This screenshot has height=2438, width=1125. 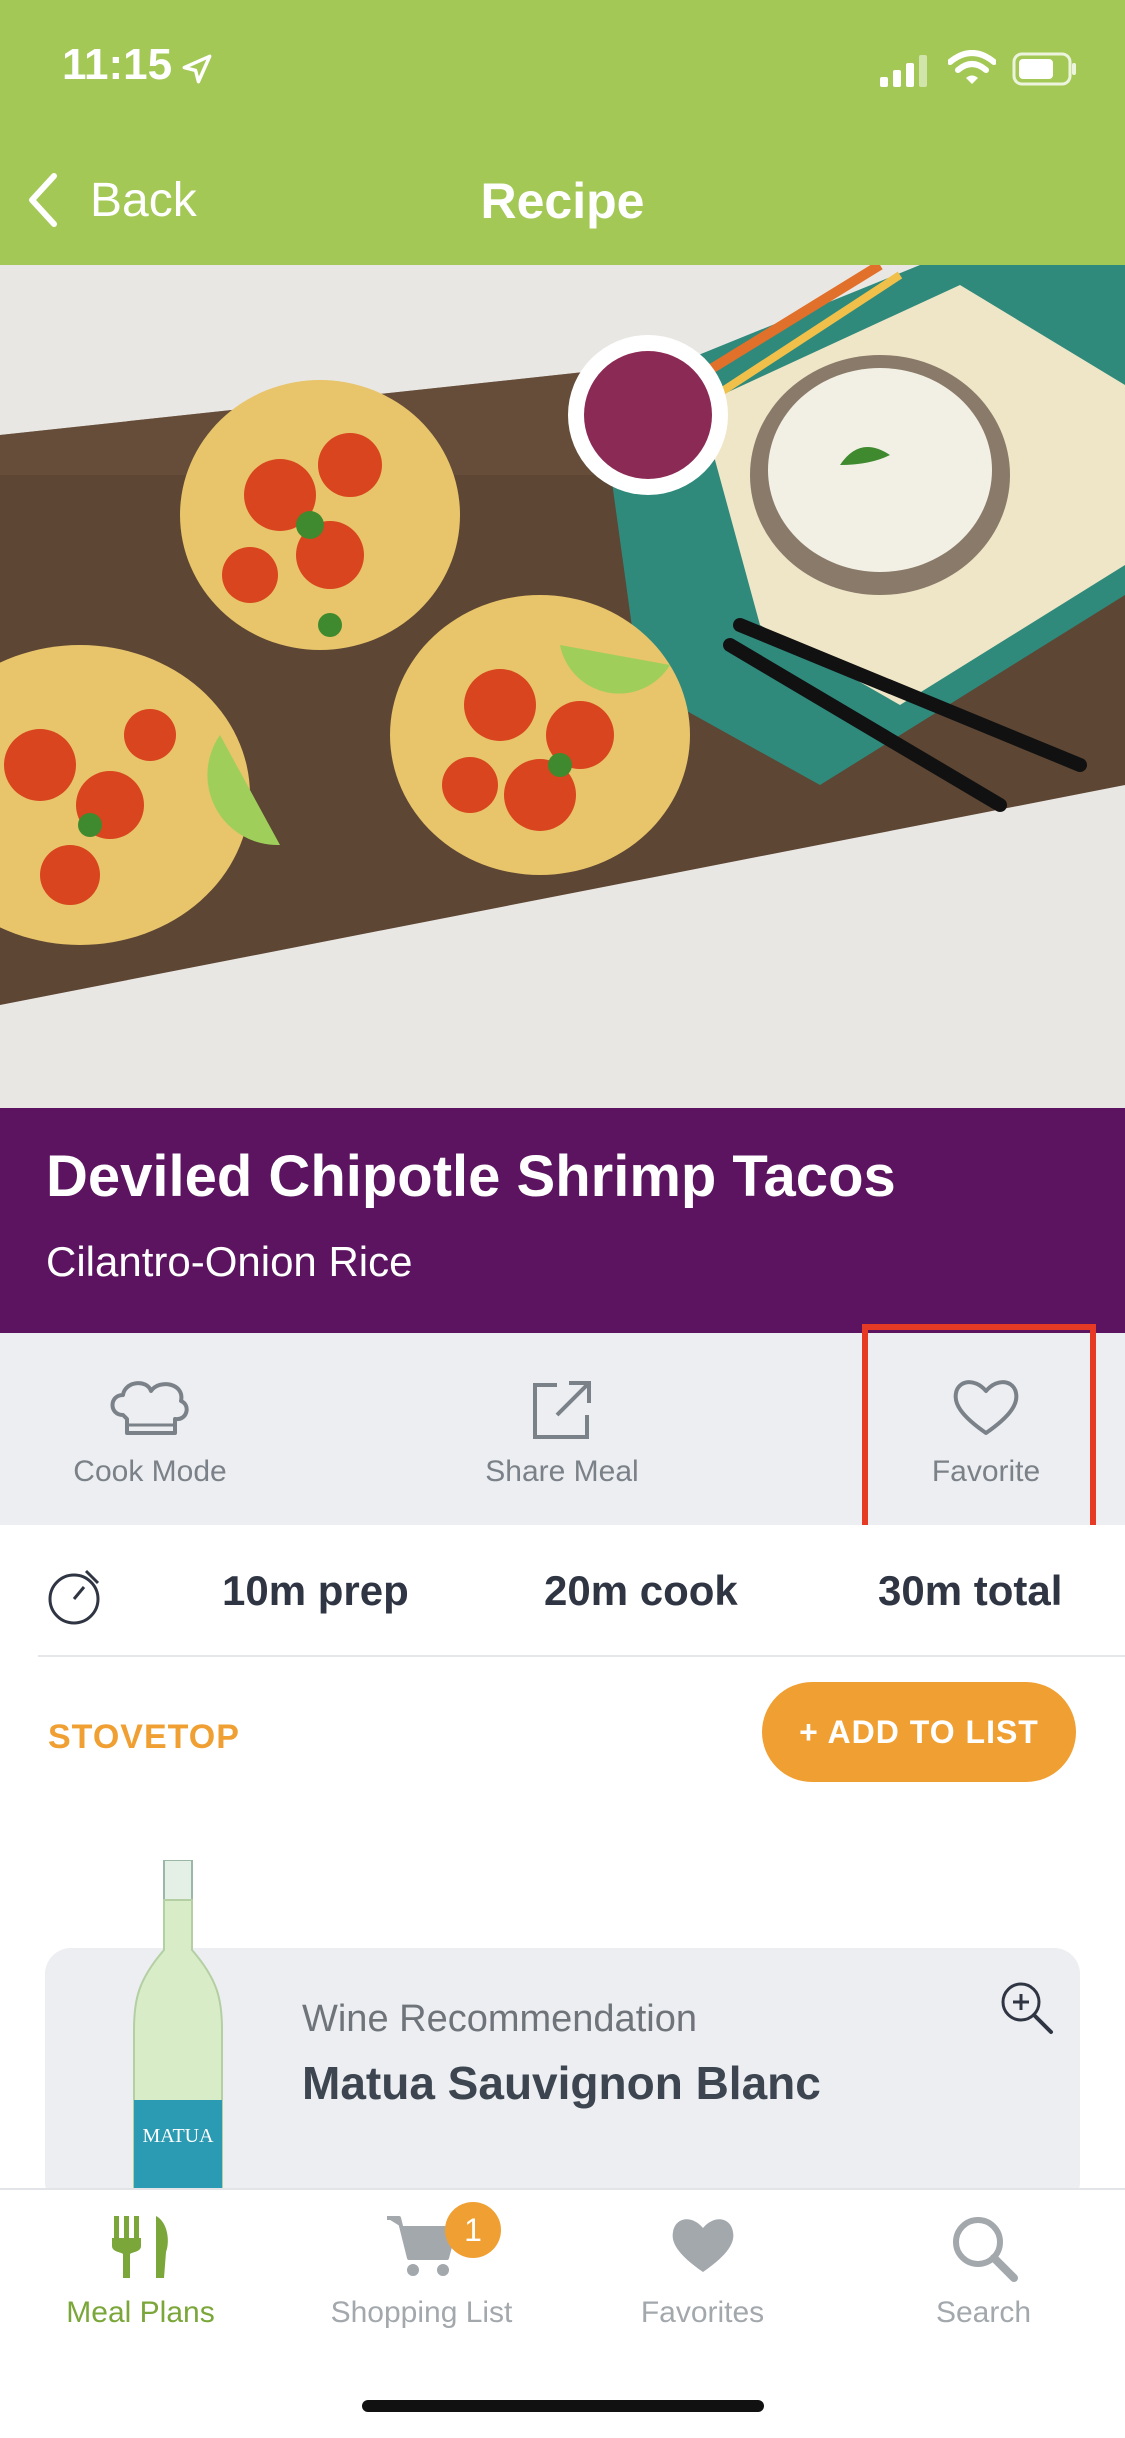 What do you see at coordinates (563, 2406) in the screenshot?
I see `home-indicator` at bounding box center [563, 2406].